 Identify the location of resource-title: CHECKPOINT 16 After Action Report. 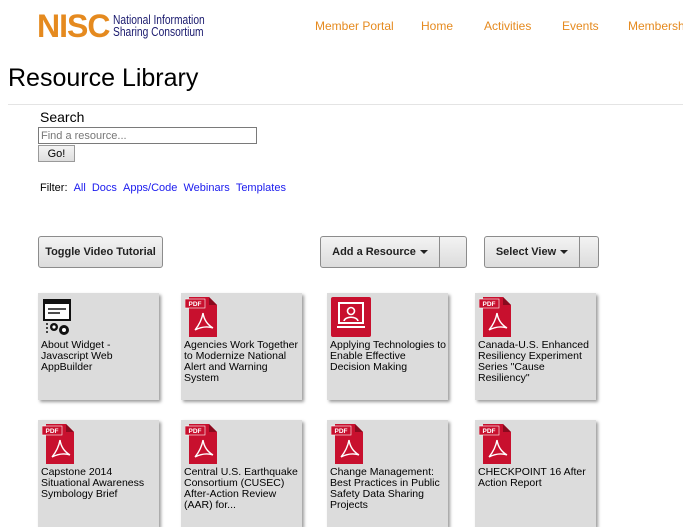
(537, 478).